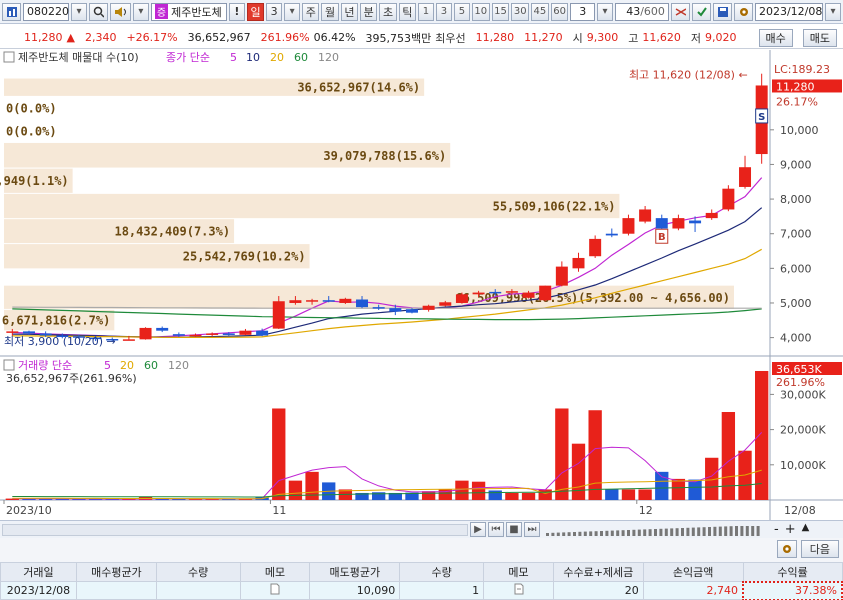 This screenshot has height=600, width=843. I want to click on minute-15-button: 15, so click(500, 11).